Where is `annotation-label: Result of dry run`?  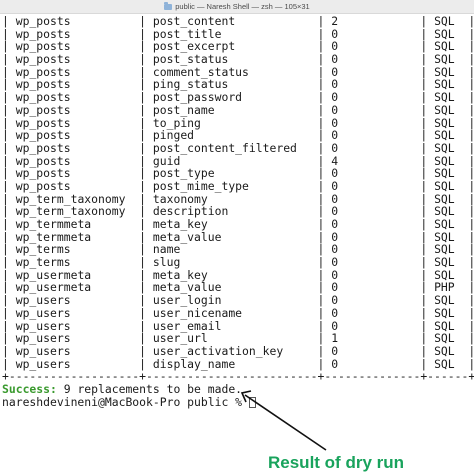
annotation-label: Result of dry run is located at coordinates (336, 462).